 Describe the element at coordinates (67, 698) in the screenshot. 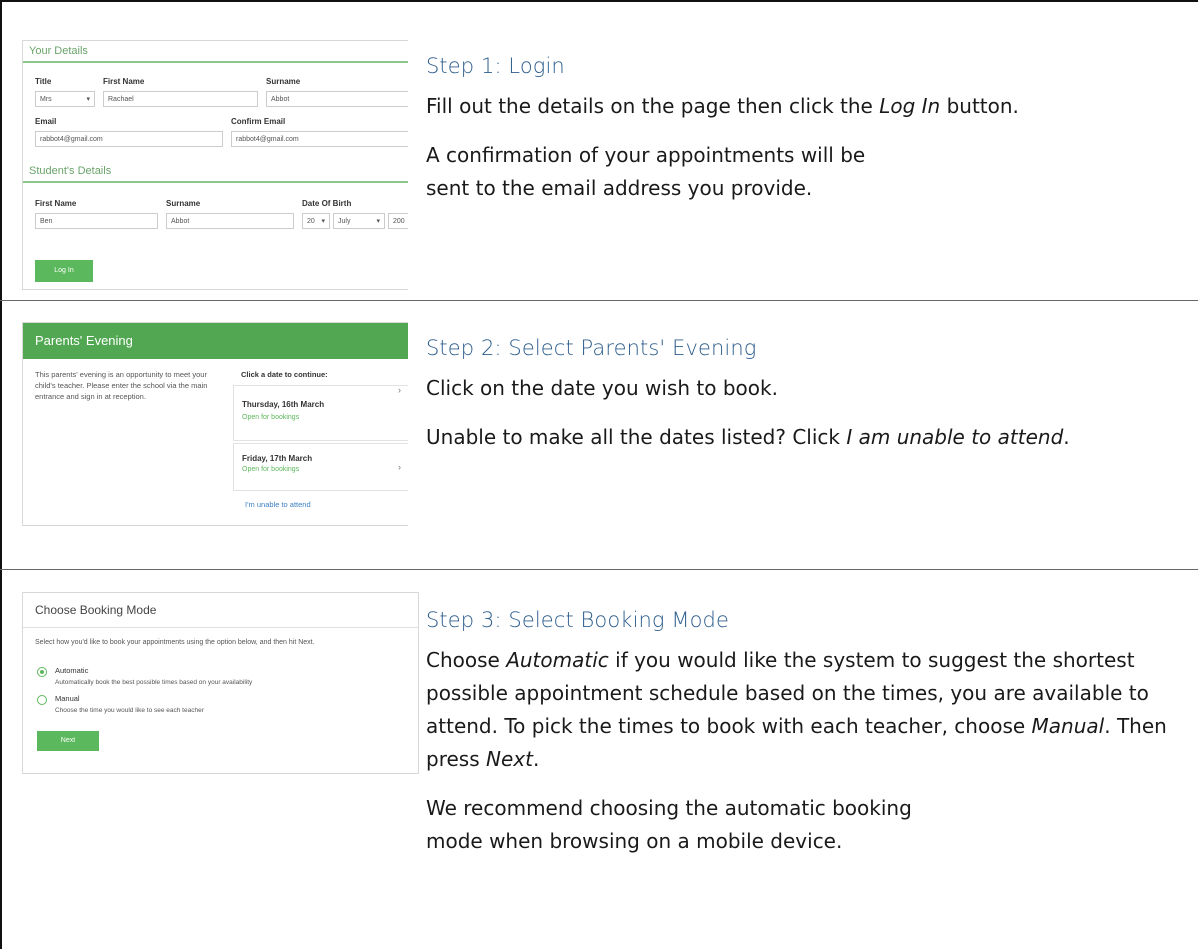

I see `manual-label: Manual` at that location.